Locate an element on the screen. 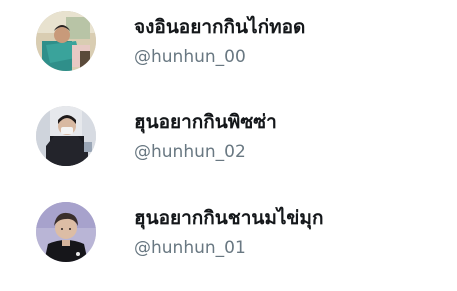  user-handle: @hunhun_01 is located at coordinates (190, 248).